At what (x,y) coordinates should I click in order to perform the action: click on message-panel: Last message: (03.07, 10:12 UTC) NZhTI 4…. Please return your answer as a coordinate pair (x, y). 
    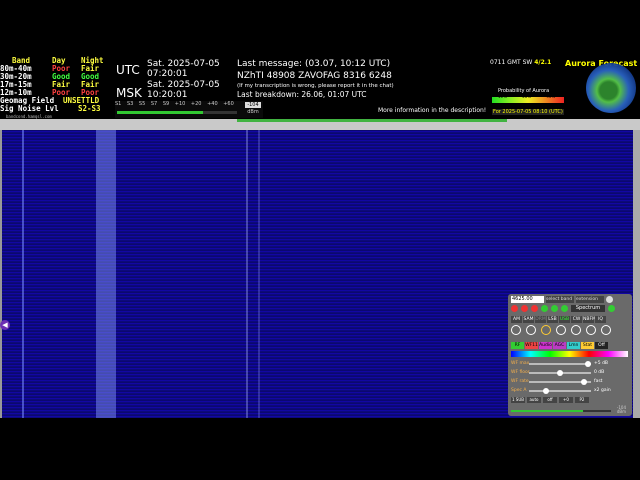
    Looking at the image, I should click on (362, 79).